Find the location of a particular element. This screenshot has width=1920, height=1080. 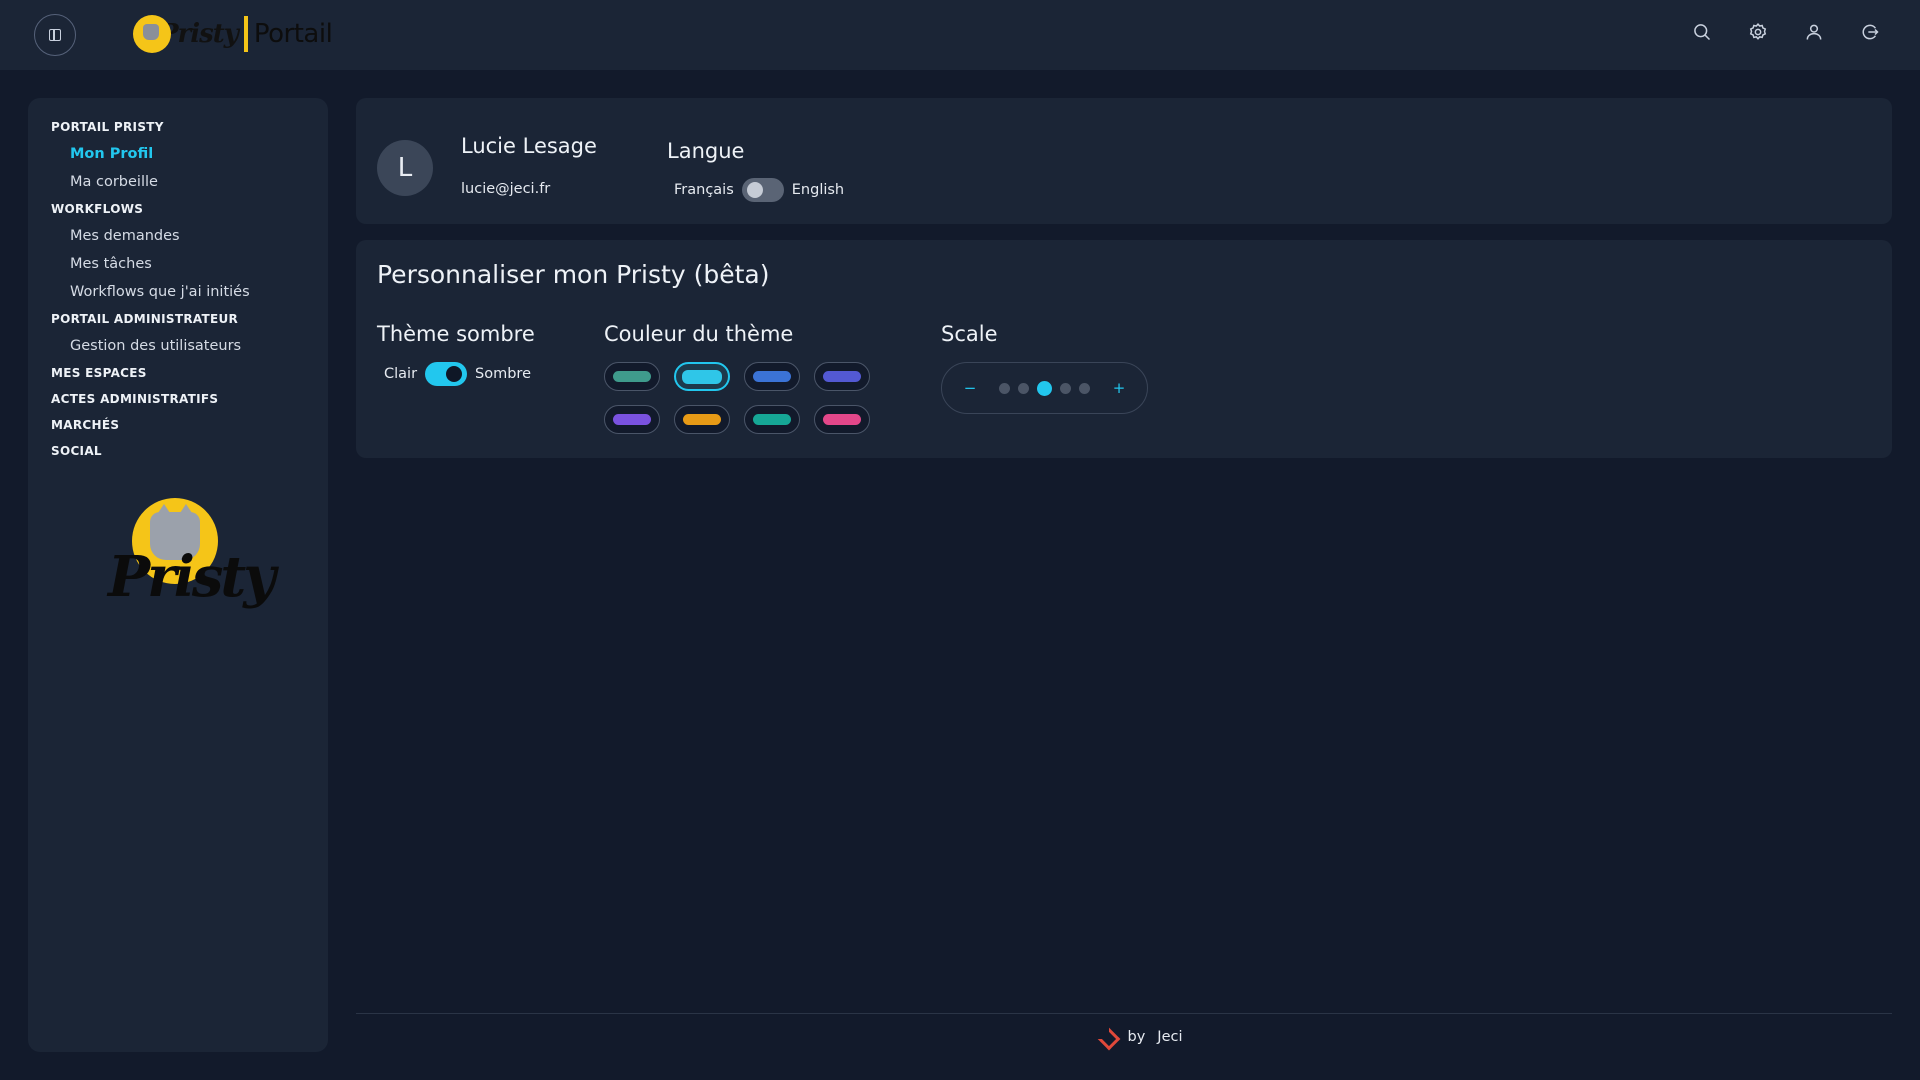

sidebar-section-workflows: WORKFLOWS is located at coordinates (178, 209).